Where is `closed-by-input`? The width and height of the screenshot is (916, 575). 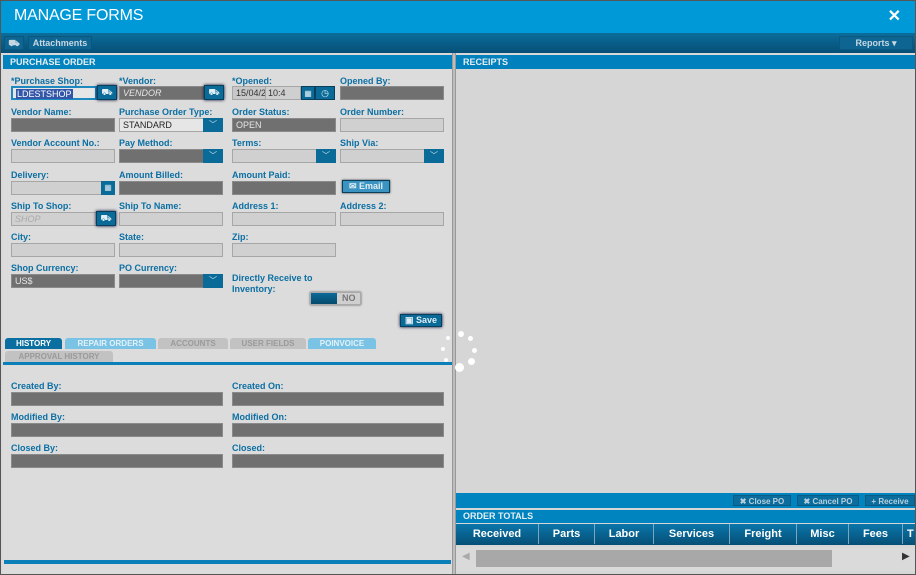 closed-by-input is located at coordinates (117, 461).